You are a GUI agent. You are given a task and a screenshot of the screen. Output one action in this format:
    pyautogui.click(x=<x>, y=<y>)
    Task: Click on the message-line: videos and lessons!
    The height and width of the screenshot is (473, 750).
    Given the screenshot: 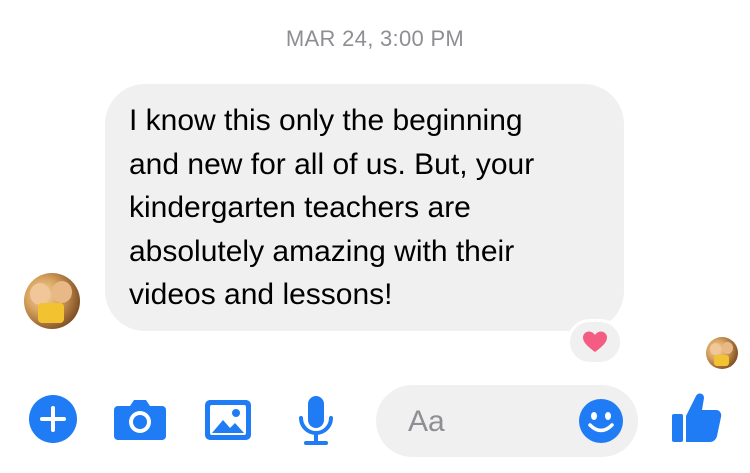 What is the action you would take?
    pyautogui.click(x=261, y=294)
    